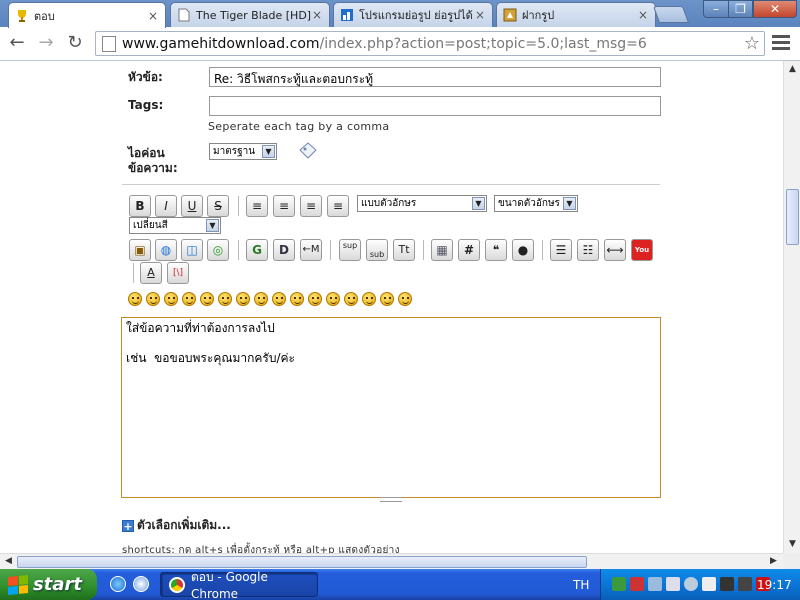 The width and height of the screenshot is (800, 600). I want to click on tags-input, so click(435, 106).